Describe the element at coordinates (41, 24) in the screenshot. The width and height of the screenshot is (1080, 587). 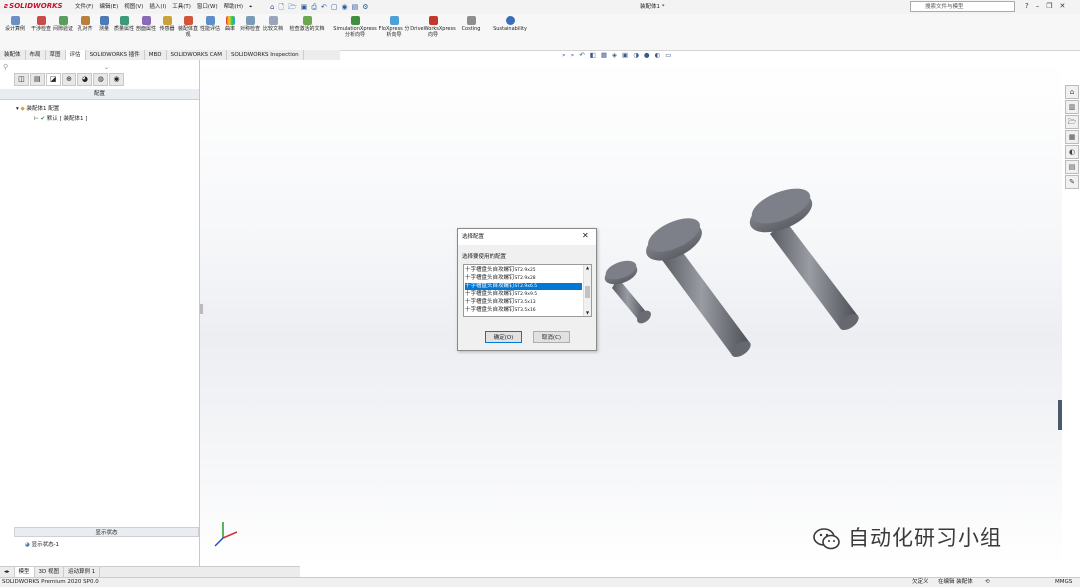
I see `interference-button: 干涉检查` at that location.